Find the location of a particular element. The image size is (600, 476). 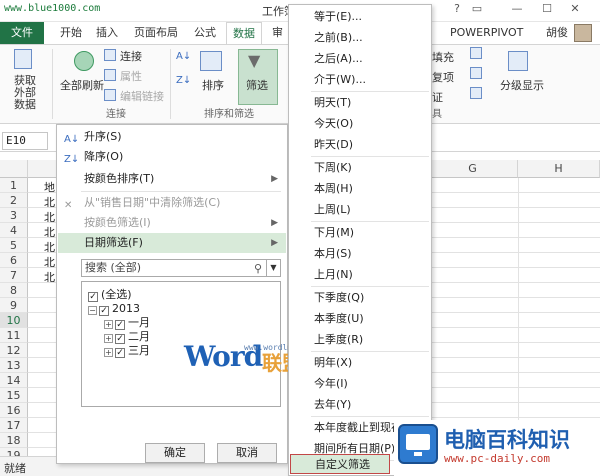

row-header-9: 9 is located at coordinates (14, 305).